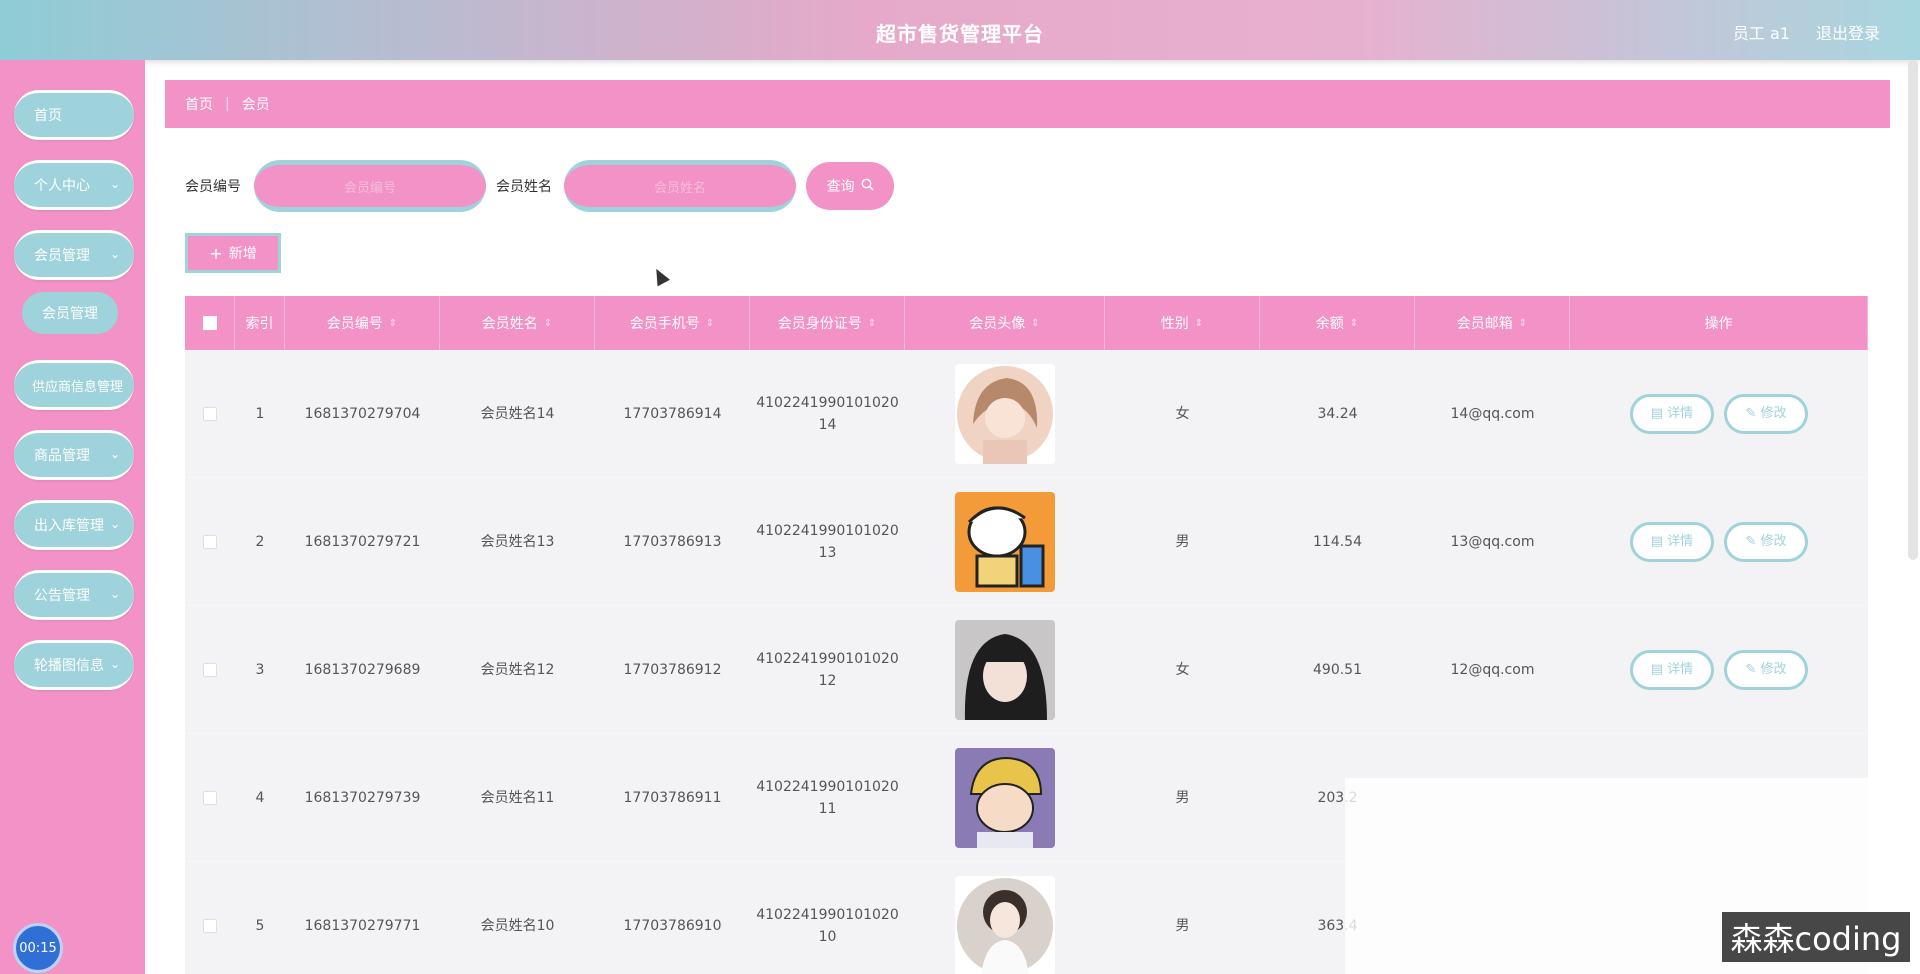 This screenshot has height=974, width=1920. I want to click on sidebar-item-carousel: 轮播图信息 ⌄, so click(74, 665).